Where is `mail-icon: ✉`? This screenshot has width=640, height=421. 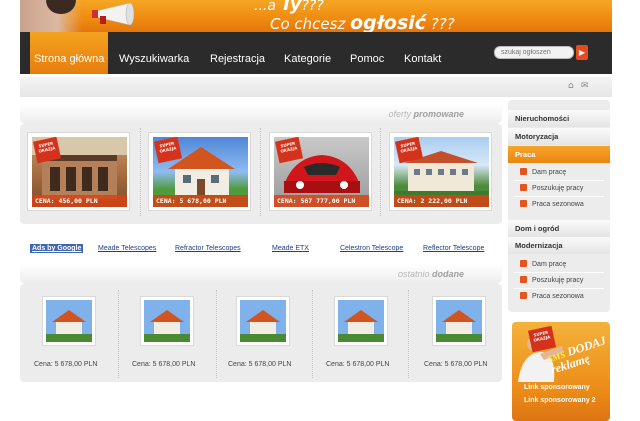 mail-icon: ✉ is located at coordinates (585, 86).